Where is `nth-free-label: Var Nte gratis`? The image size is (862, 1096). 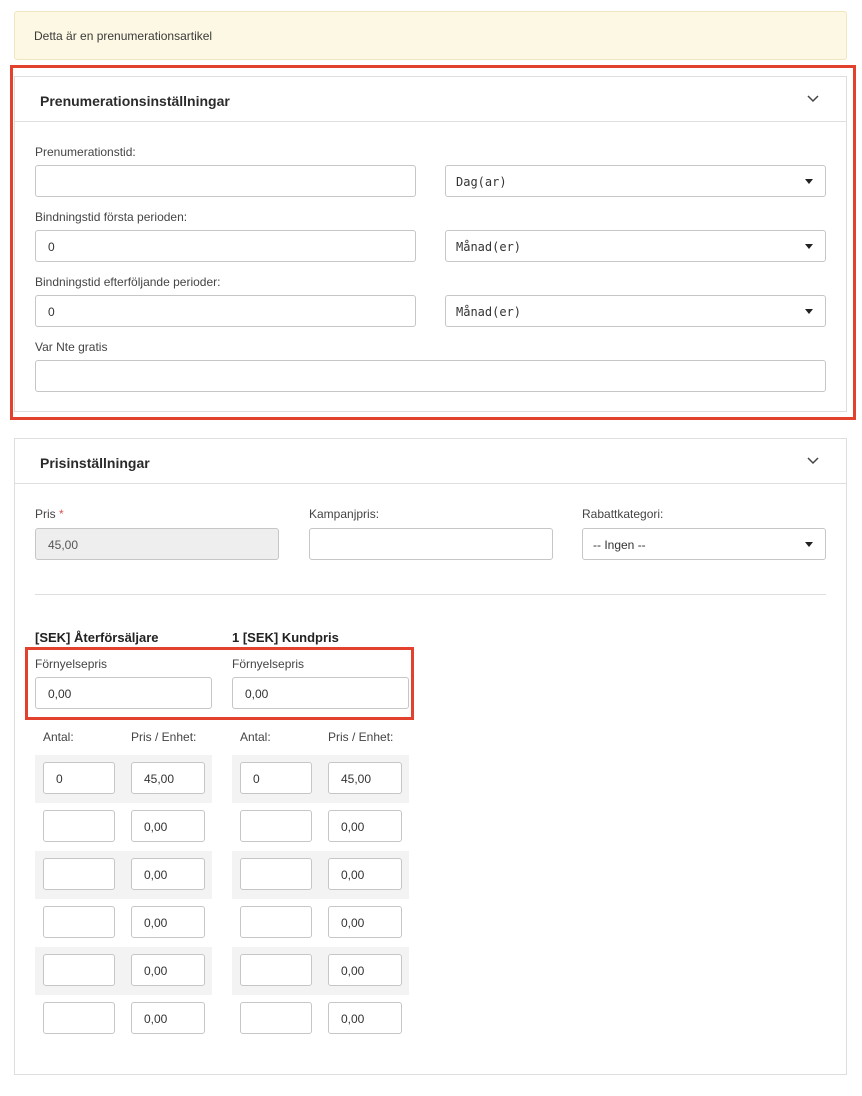
nth-free-label: Var Nte gratis is located at coordinates (71, 347).